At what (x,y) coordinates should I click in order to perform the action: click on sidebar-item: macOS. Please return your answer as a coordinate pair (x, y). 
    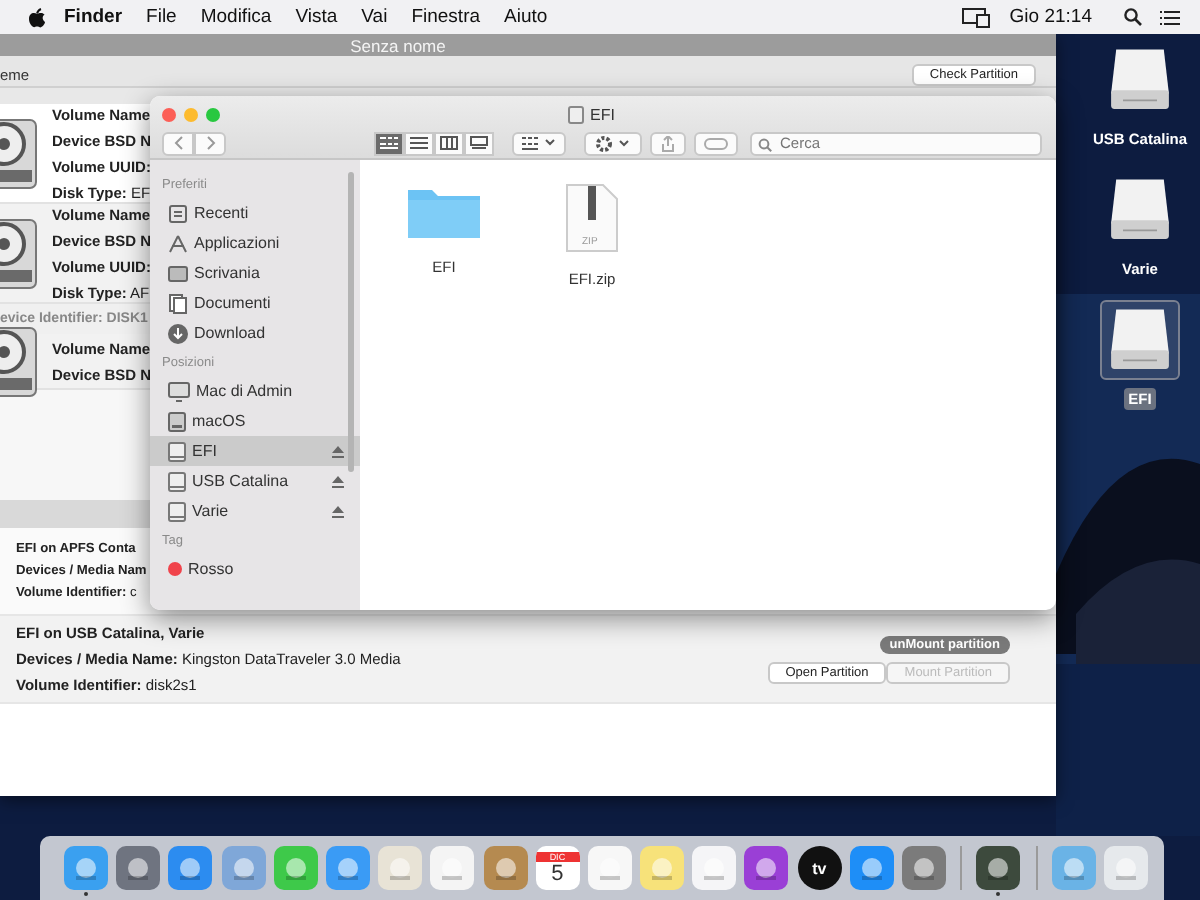
    Looking at the image, I should click on (255, 421).